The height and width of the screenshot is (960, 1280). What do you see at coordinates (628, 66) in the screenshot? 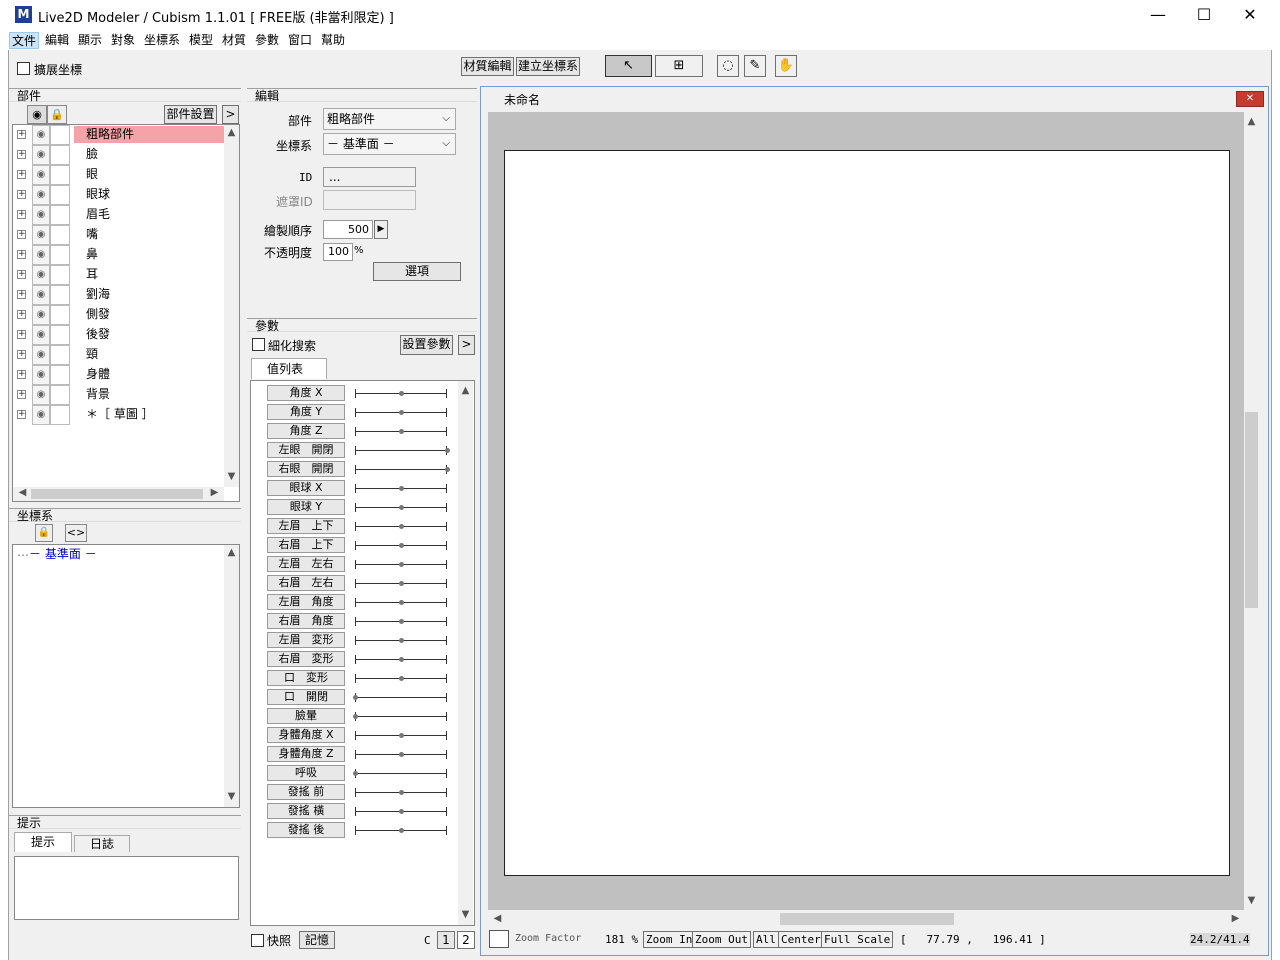
I see `select-tool-button: ↖` at bounding box center [628, 66].